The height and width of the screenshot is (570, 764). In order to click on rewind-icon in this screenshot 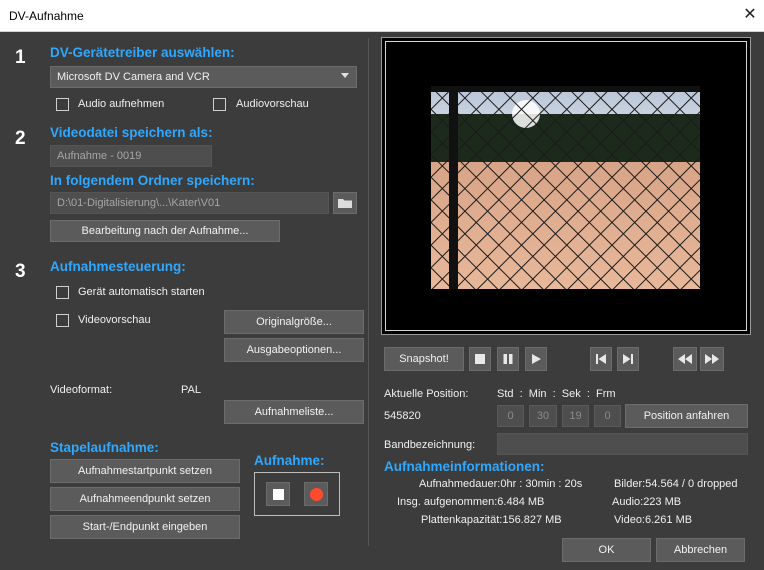, I will do `click(685, 359)`.